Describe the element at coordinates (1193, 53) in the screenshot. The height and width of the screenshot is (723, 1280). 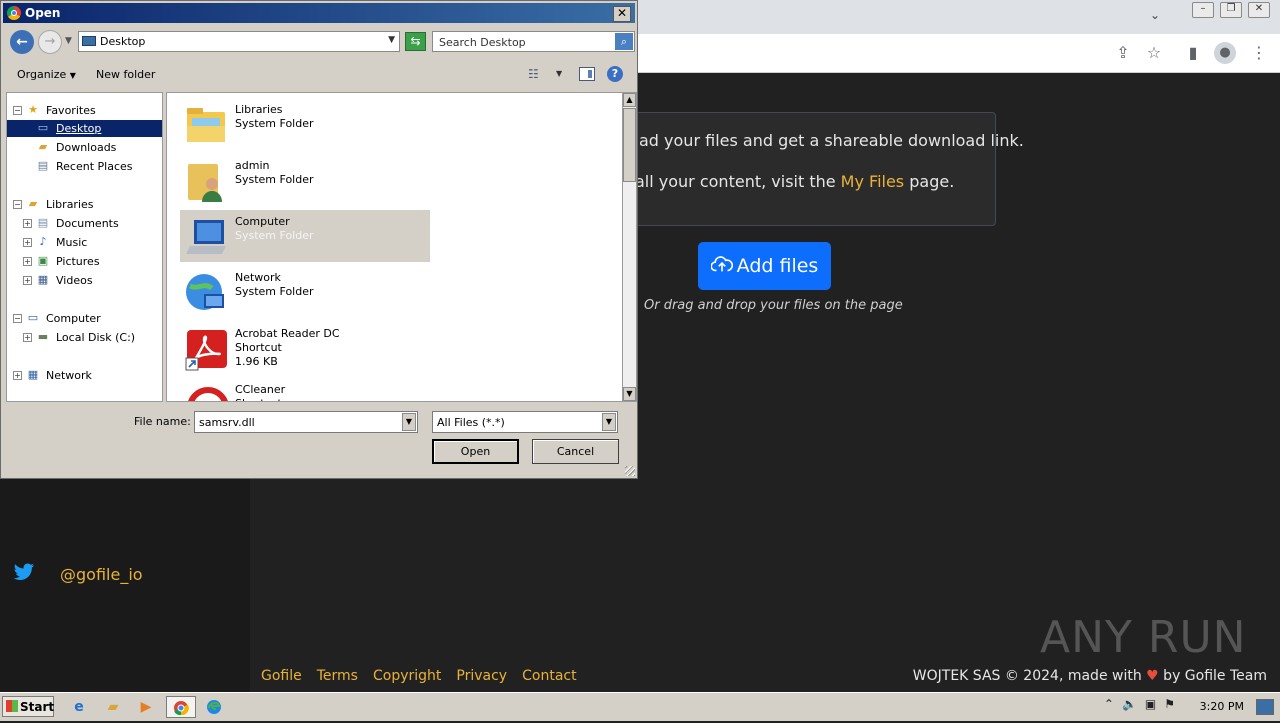
I see `sidebar-icon: ▮` at that location.